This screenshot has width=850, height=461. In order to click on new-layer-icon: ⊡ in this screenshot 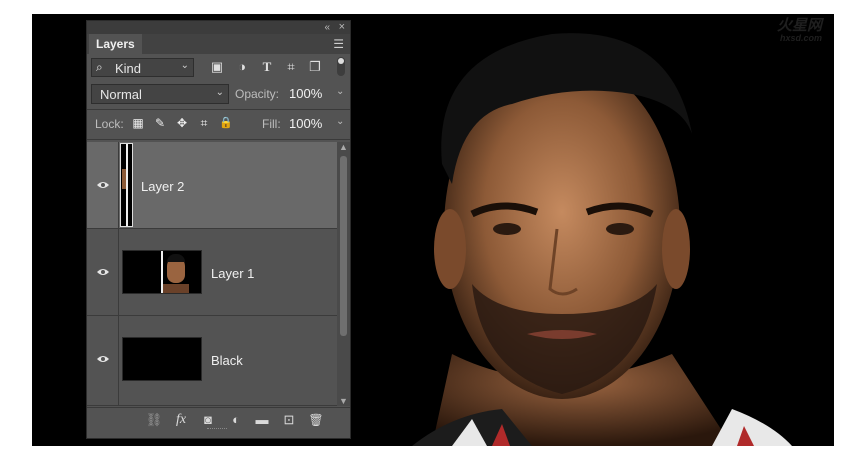, I will do `click(289, 420)`.